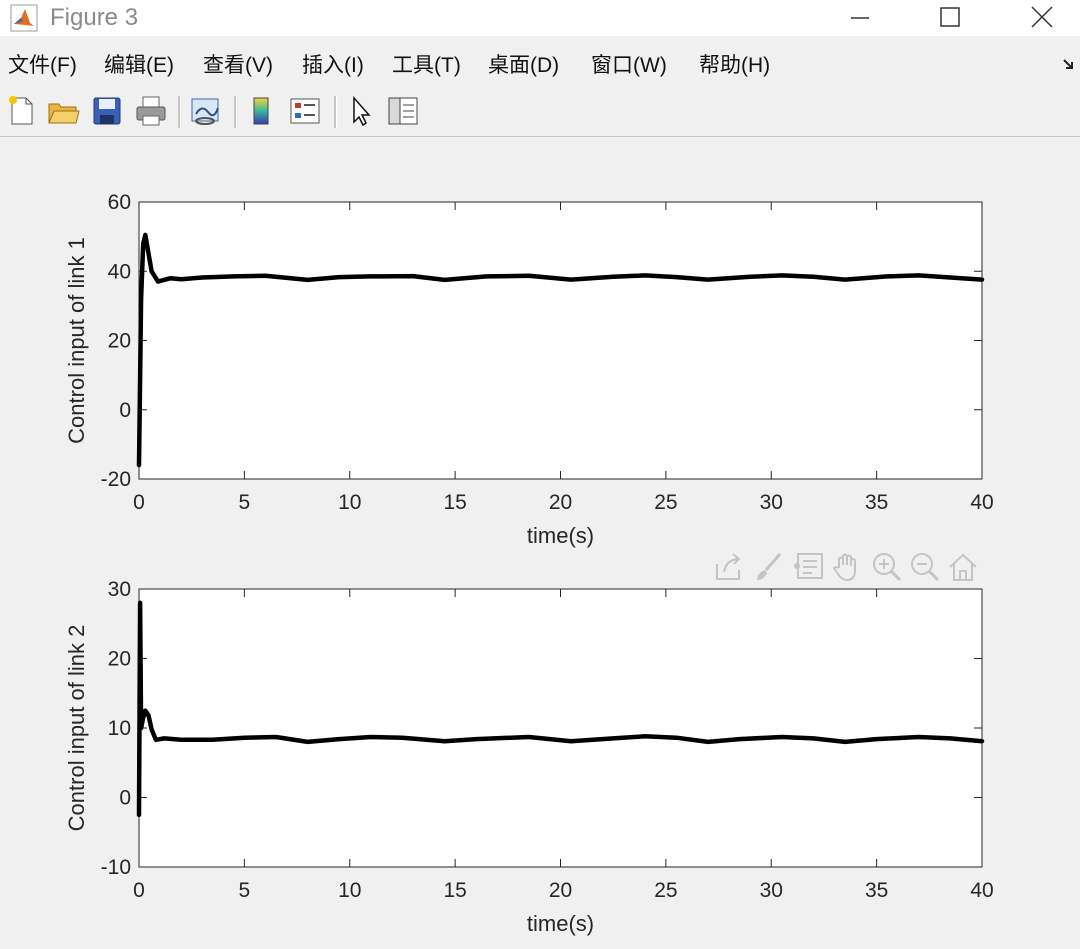 The width and height of the screenshot is (1080, 949). What do you see at coordinates (119, 271) in the screenshot?
I see `y-tick-label: 40` at bounding box center [119, 271].